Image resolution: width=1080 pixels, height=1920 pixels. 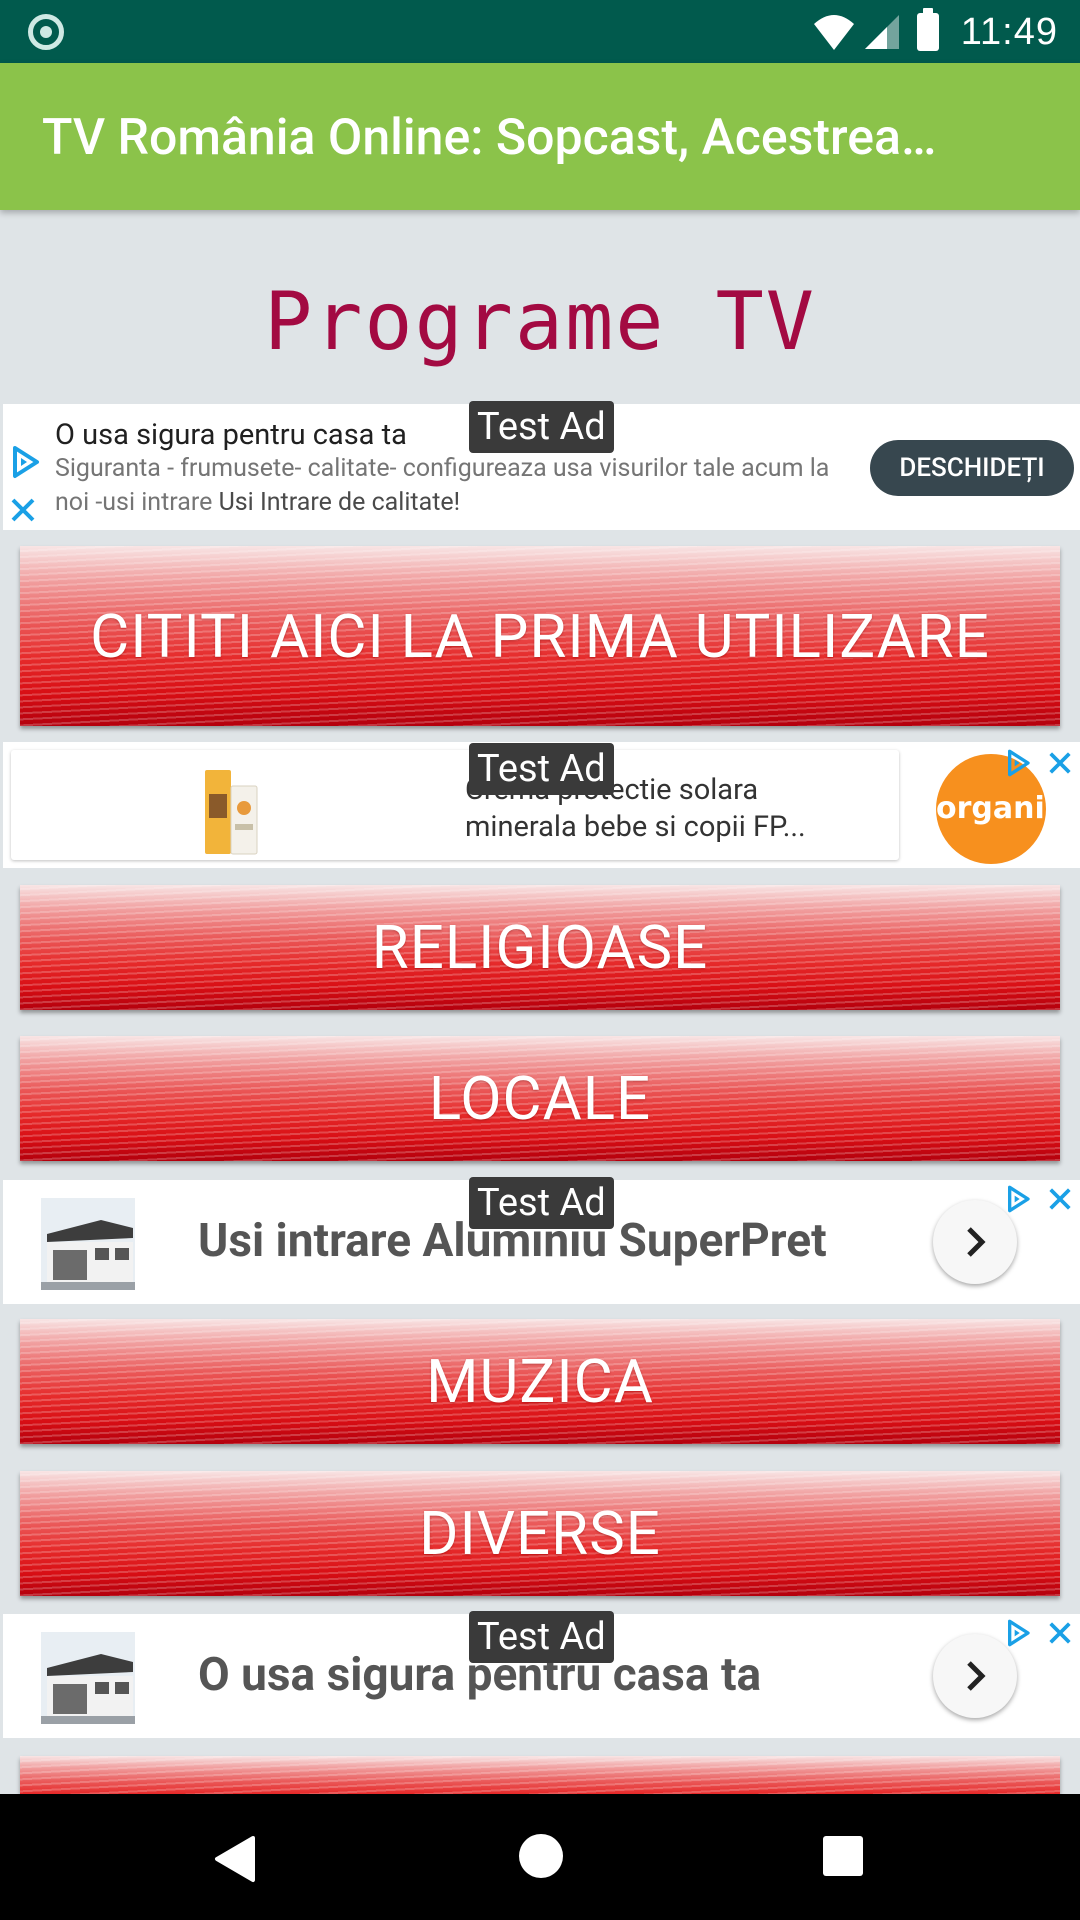 What do you see at coordinates (843, 1856) in the screenshot?
I see `recents-icon` at bounding box center [843, 1856].